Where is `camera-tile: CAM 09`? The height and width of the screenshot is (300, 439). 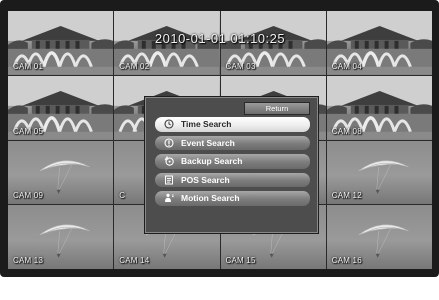
camera-tile: CAM 09 is located at coordinates (61, 172).